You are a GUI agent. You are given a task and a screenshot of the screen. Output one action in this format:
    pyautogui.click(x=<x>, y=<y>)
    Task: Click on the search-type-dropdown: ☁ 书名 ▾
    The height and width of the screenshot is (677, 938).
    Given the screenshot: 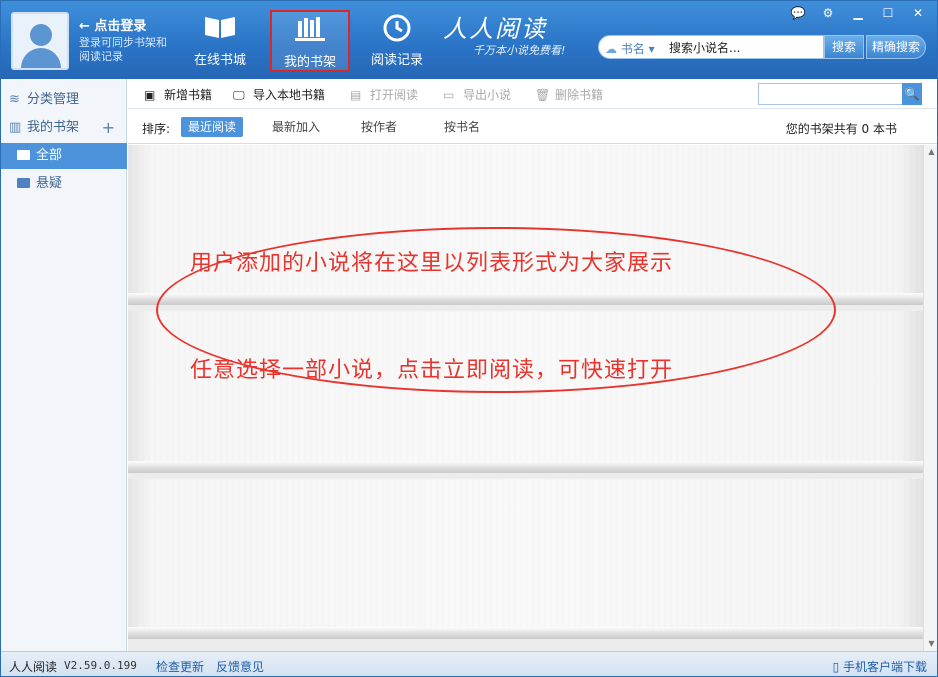 What is the action you would take?
    pyautogui.click(x=630, y=48)
    